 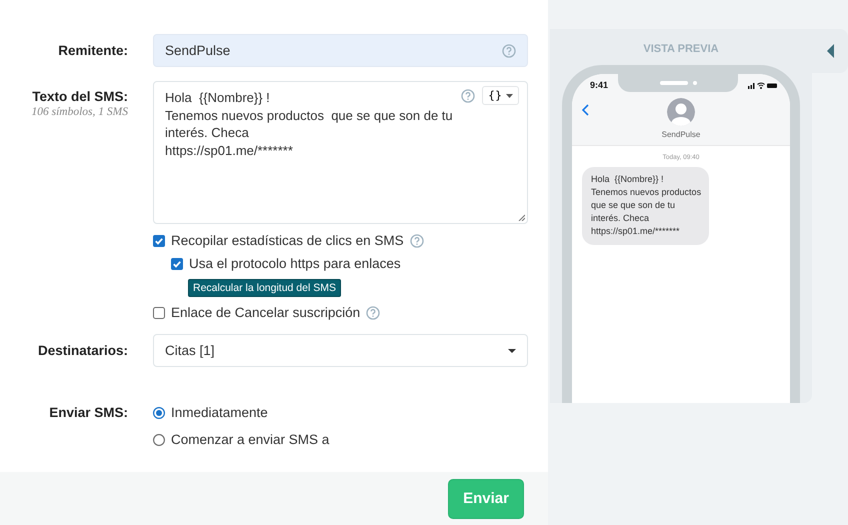 What do you see at coordinates (207, 133) in the screenshot?
I see `message-text-line: interés. Checa` at bounding box center [207, 133].